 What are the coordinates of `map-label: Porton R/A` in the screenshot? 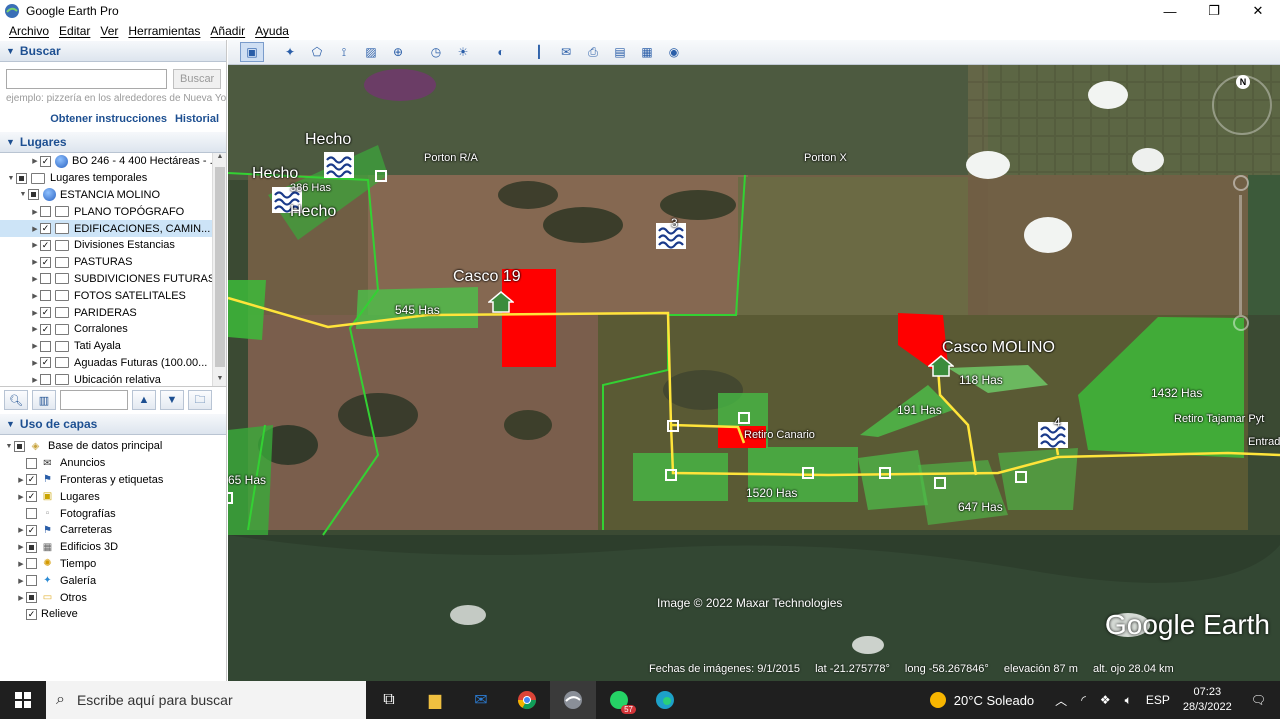 It's located at (451, 158).